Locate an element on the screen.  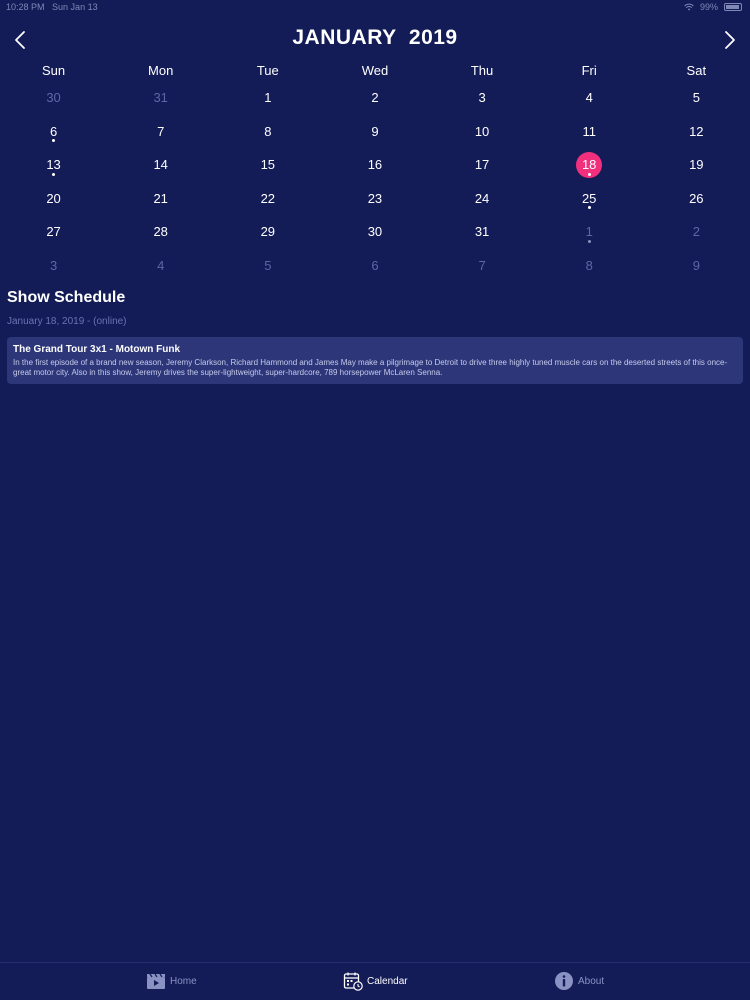
calendar-day-number: 12 is located at coordinates (696, 131).